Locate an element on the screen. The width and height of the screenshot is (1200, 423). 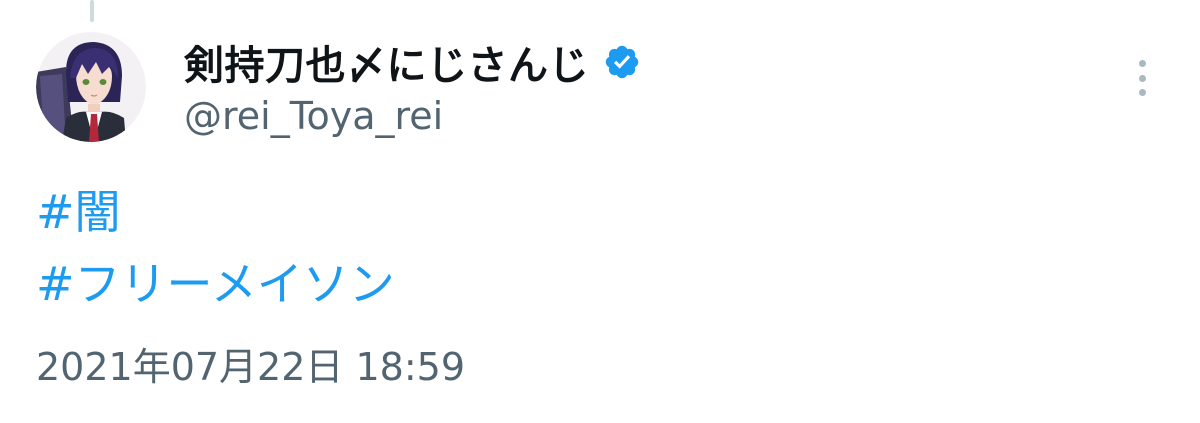
author-display-name-row: 剣持刀也〆にじさんじ is located at coordinates (412, 62).